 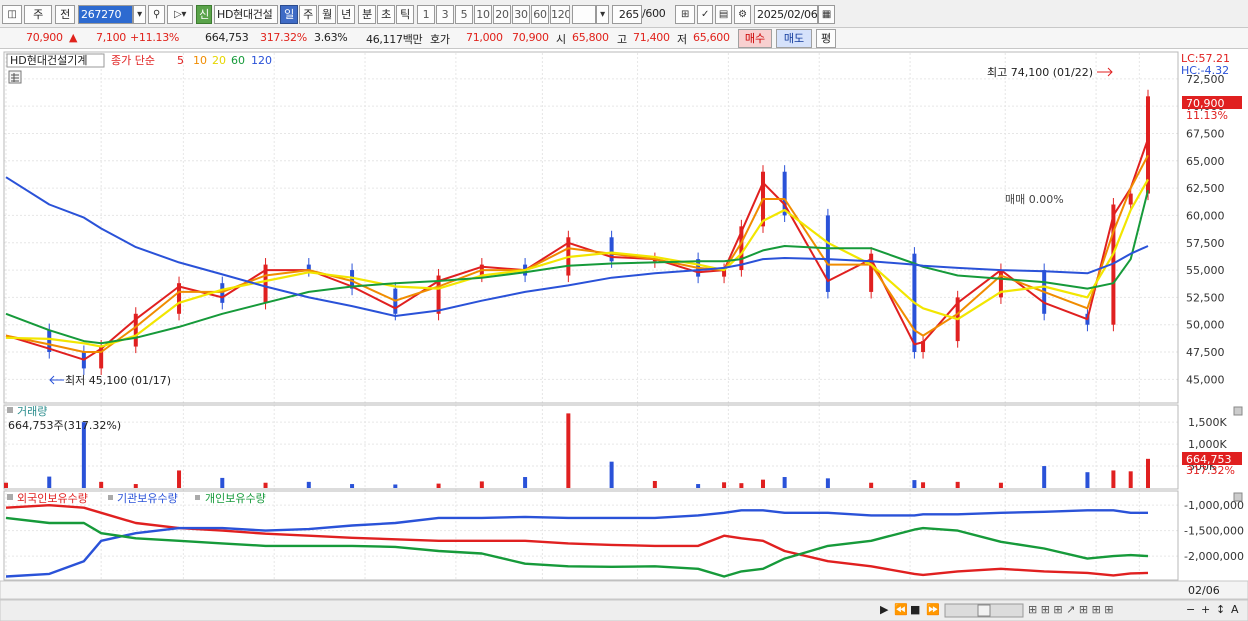 What do you see at coordinates (156, 14) in the screenshot?
I see `search-icon: ⚲` at bounding box center [156, 14].